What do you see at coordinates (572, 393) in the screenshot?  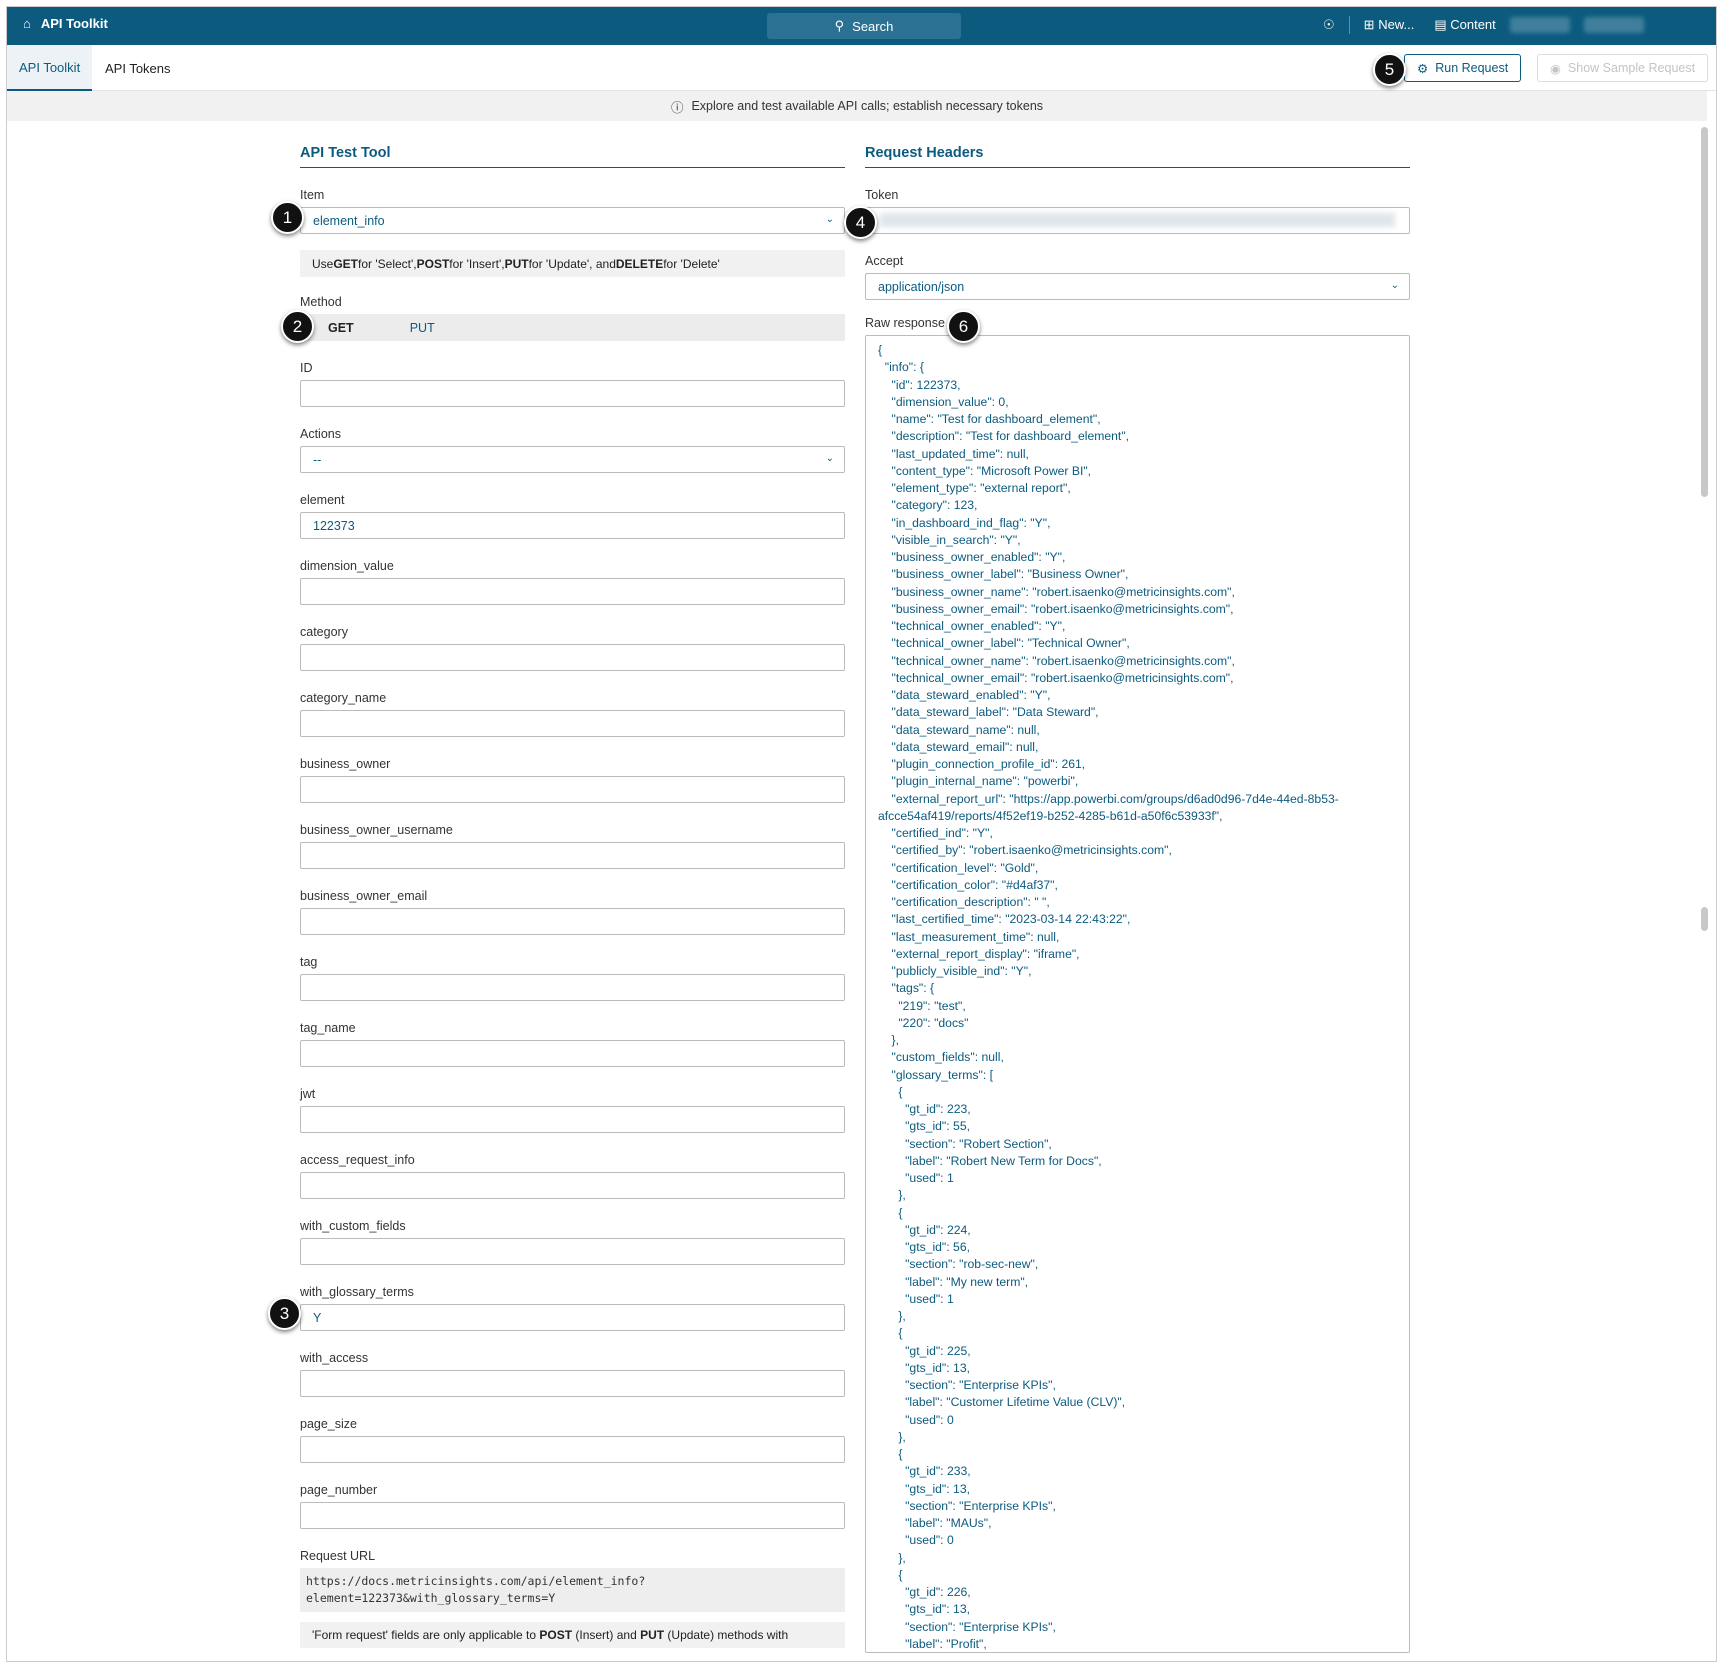 I see `ID-input` at bounding box center [572, 393].